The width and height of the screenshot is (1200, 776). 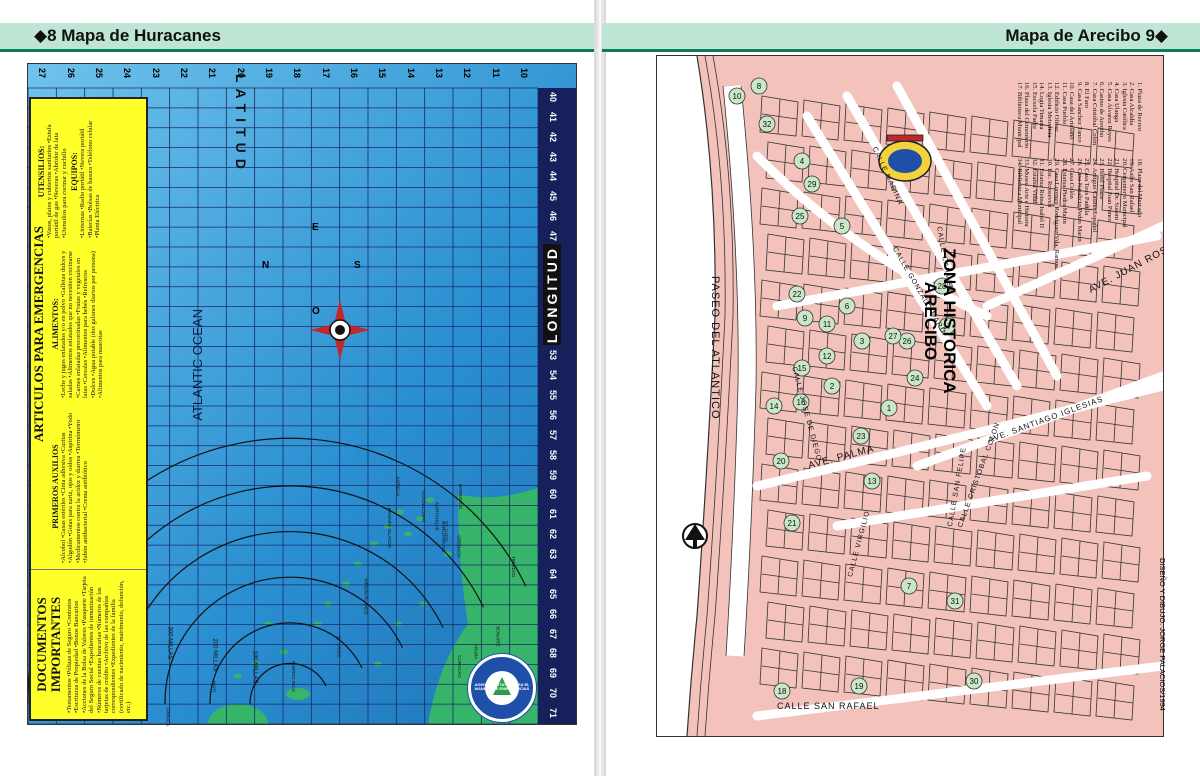 What do you see at coordinates (842, 226) in the screenshot?
I see `site-marker: 5` at bounding box center [842, 226].